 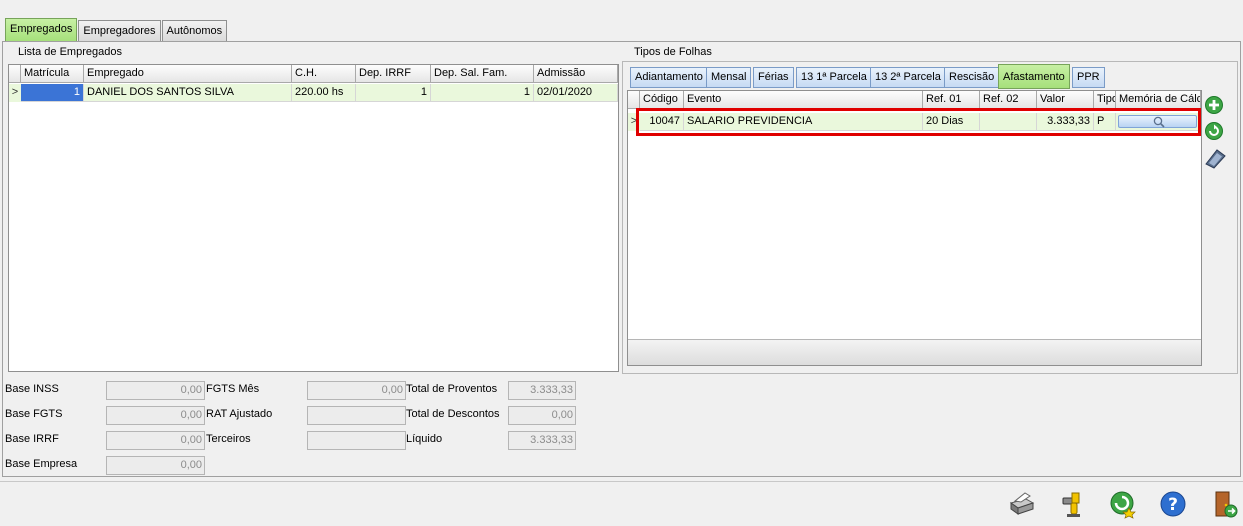 What do you see at coordinates (1073, 504) in the screenshot?
I see `tools-icon` at bounding box center [1073, 504].